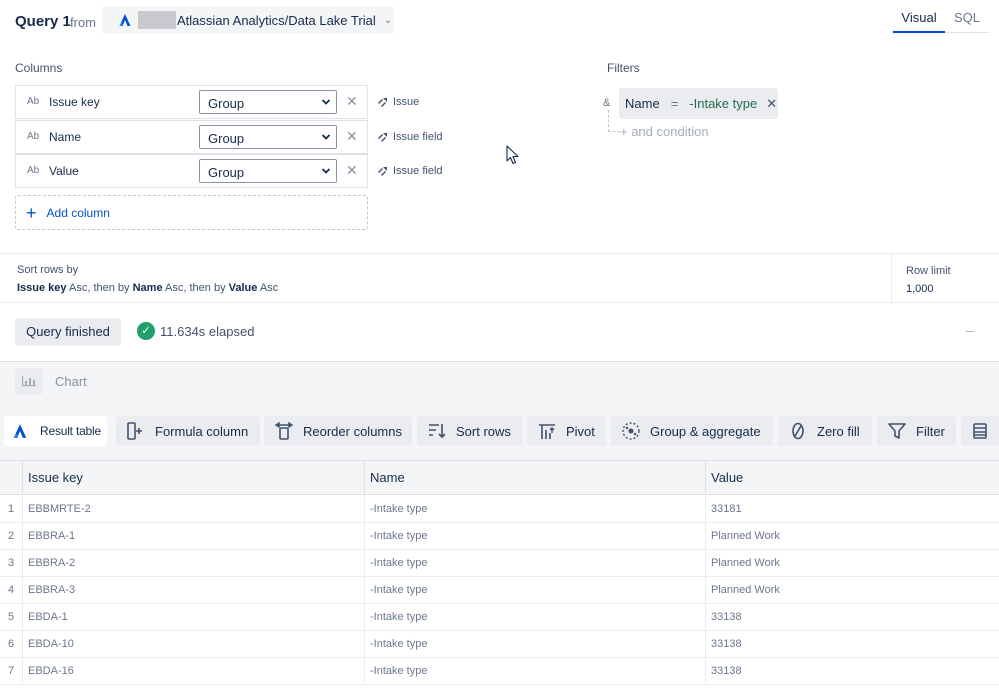  What do you see at coordinates (631, 431) in the screenshot?
I see `group-aggregate-icon` at bounding box center [631, 431].